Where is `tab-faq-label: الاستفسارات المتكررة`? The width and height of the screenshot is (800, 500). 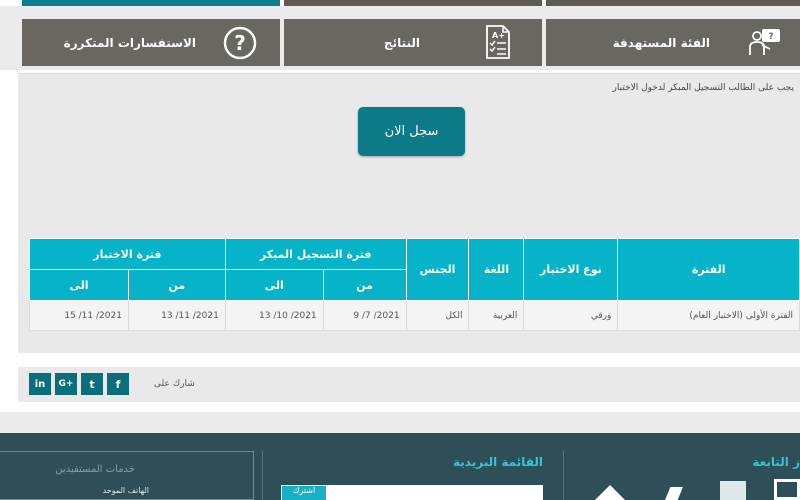
tab-faq-label: الاستفسارات المتكررة is located at coordinates (129, 42).